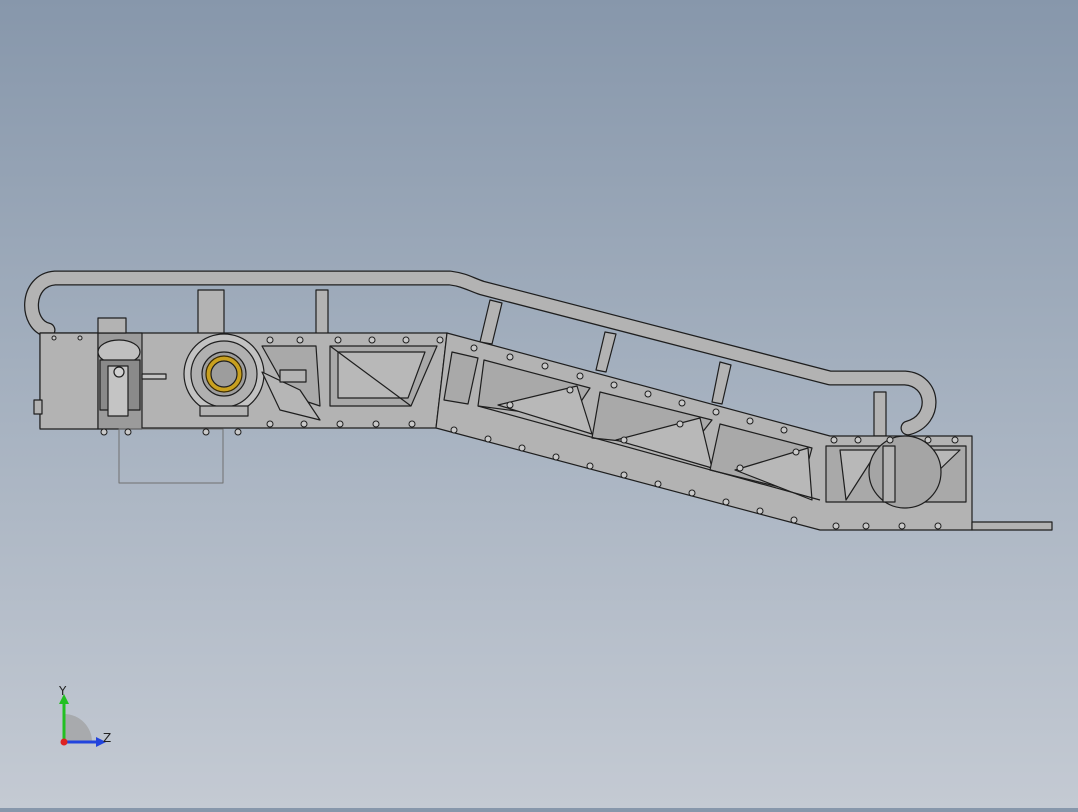 The height and width of the screenshot is (812, 1078). I want to click on triad-y-label: Y, so click(63, 691).